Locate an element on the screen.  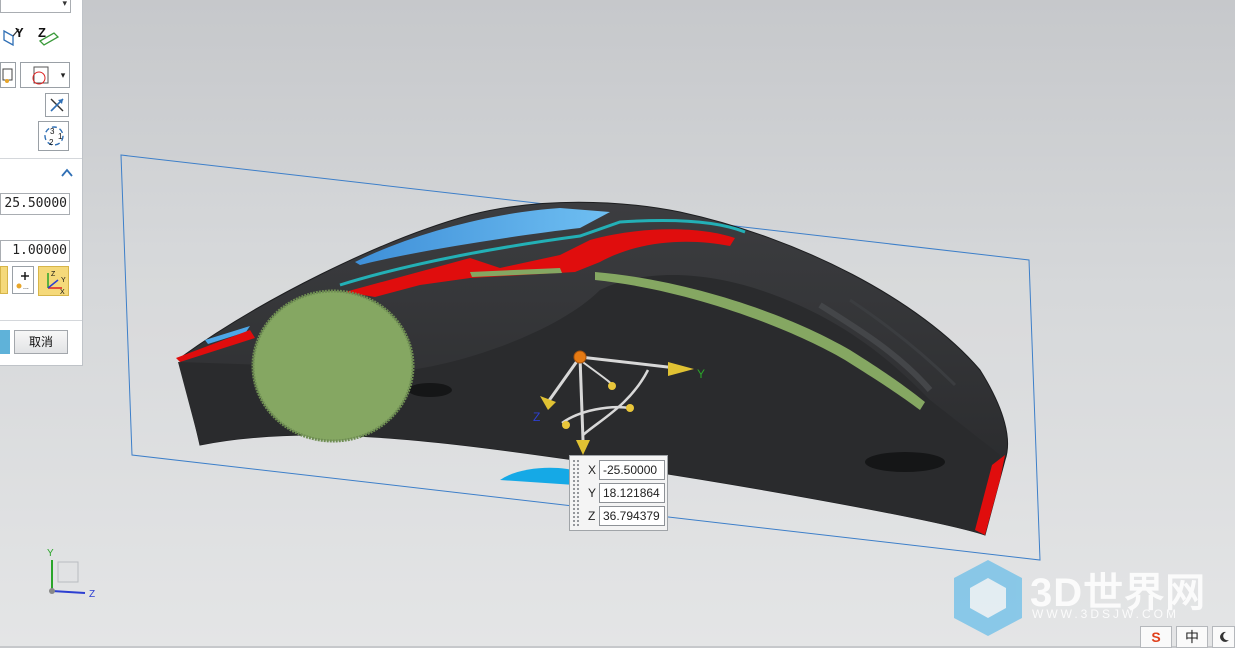
plane-options-button: ▾ is located at coordinates (45, 75).